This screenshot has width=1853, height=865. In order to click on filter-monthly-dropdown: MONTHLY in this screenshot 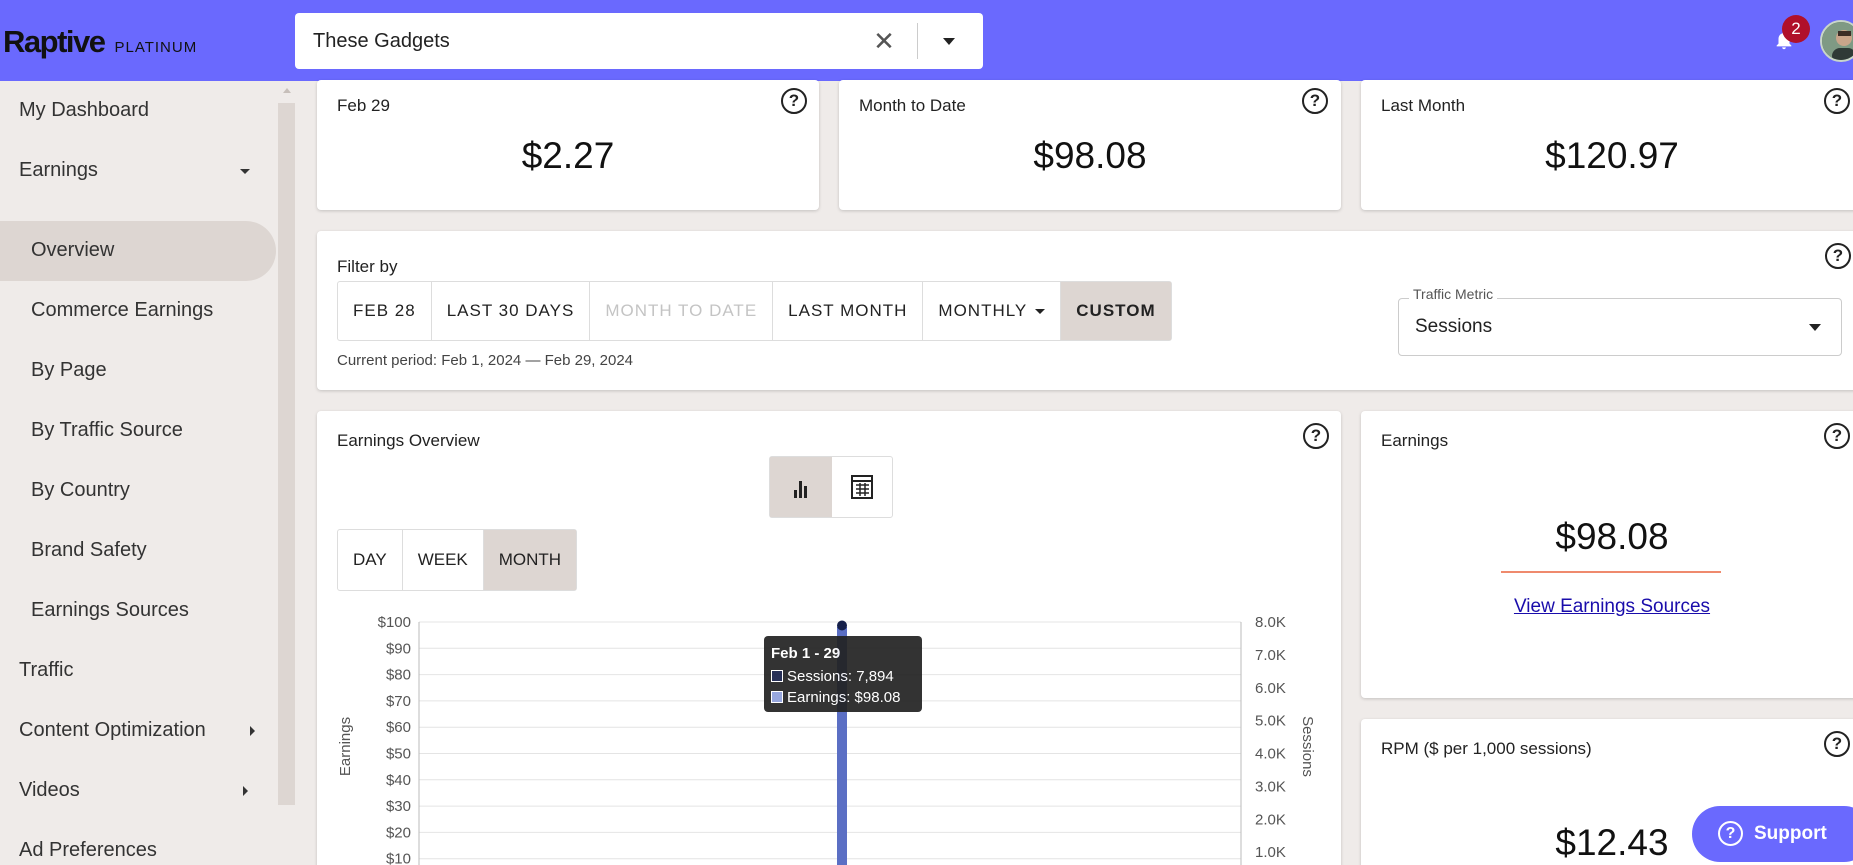, I will do `click(992, 311)`.